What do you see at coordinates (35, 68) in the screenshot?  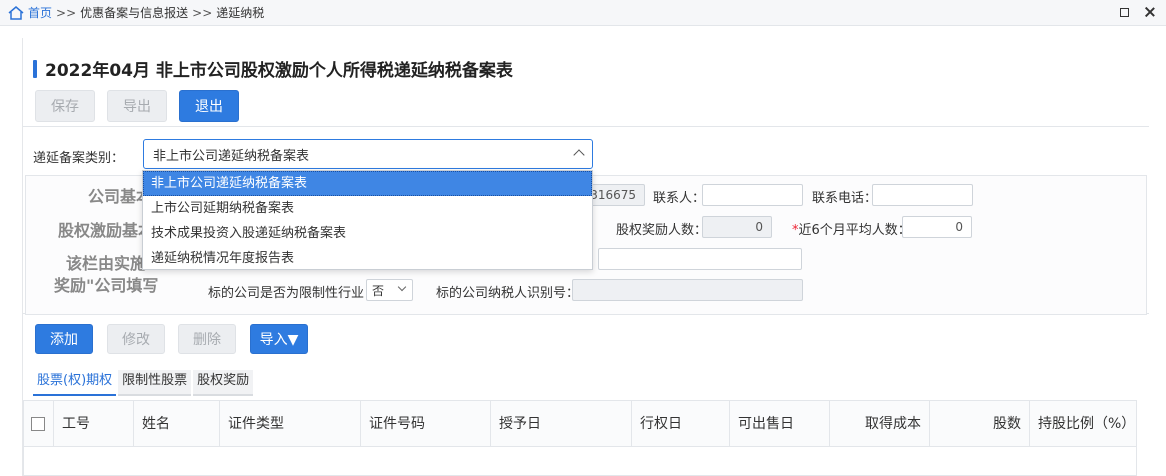 I see `title-accent-bar` at bounding box center [35, 68].